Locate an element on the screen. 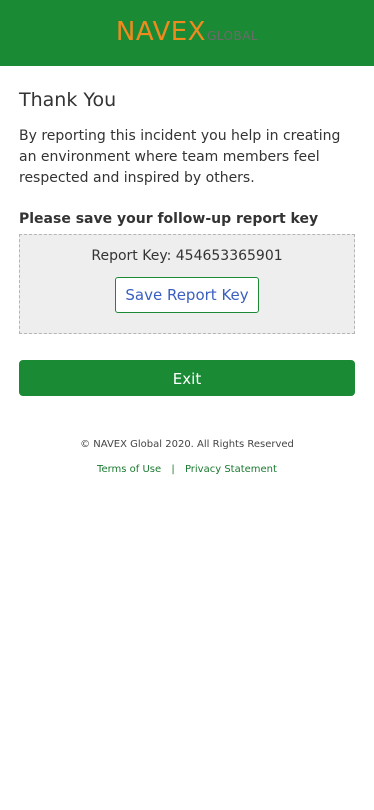 This screenshot has width=374, height=810. navex-global-logo: NAVEX GLOBAL is located at coordinates (187, 32).